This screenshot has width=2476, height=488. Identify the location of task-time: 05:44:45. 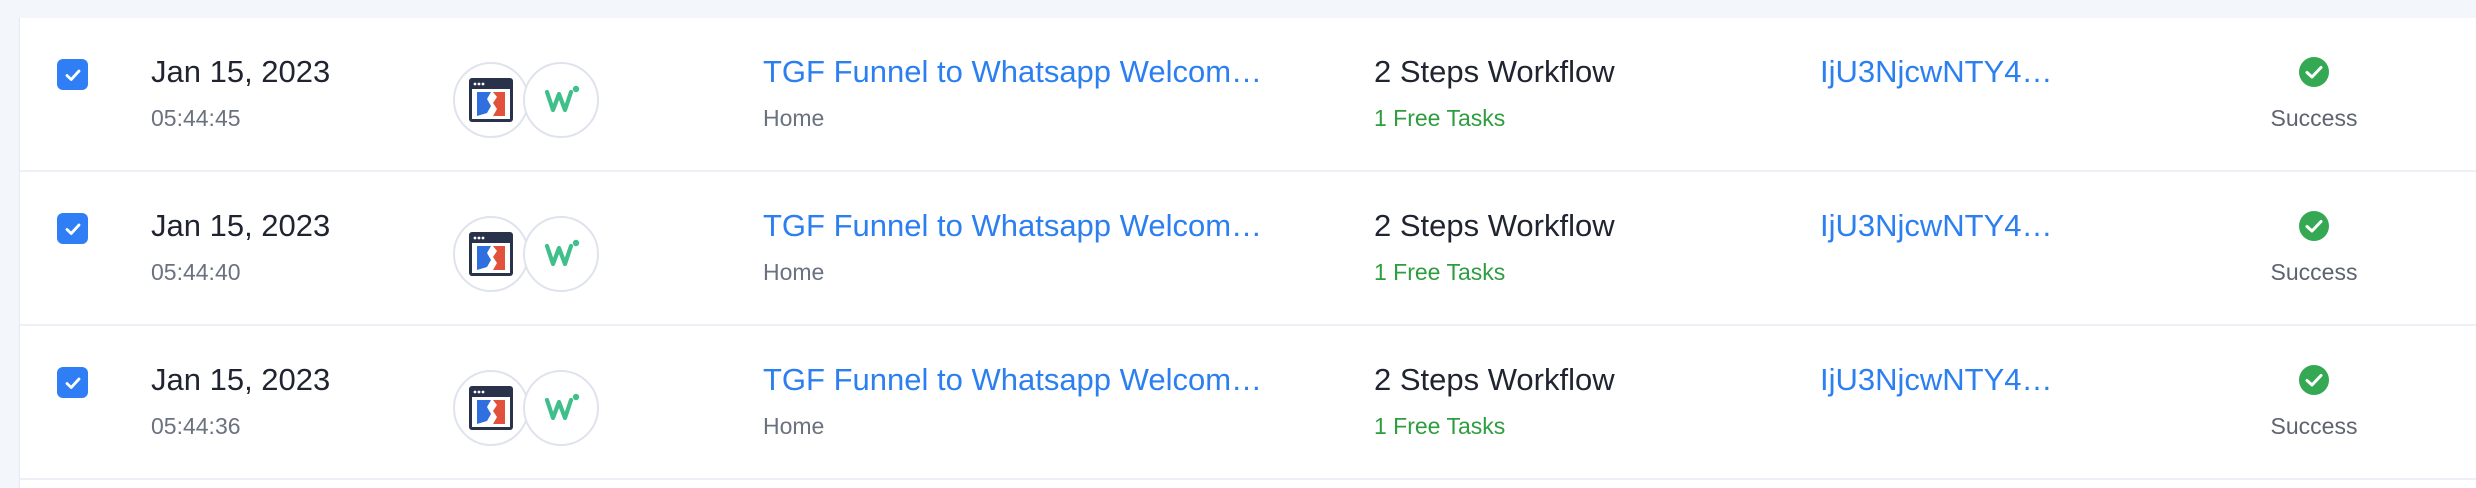
(196, 118).